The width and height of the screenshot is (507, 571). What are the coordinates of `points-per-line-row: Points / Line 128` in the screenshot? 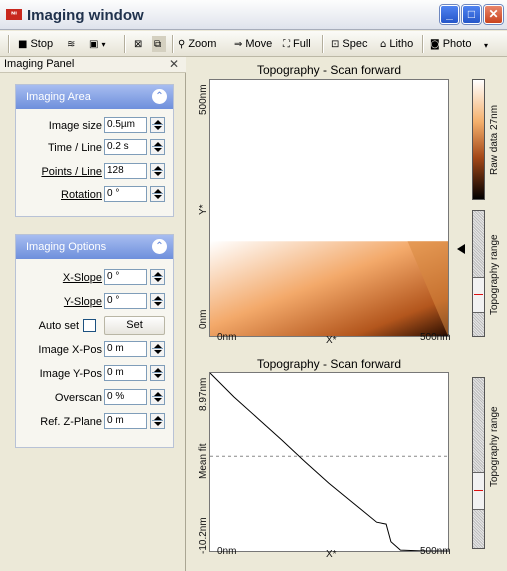 It's located at (94, 172).